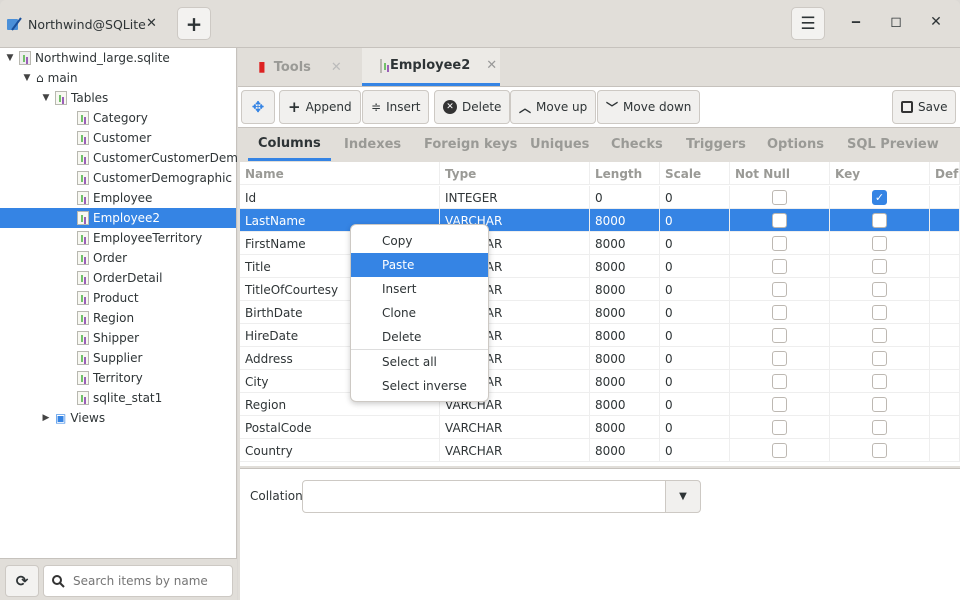  I want to click on tree-tables-folder: ▼ Tables, so click(74, 98).